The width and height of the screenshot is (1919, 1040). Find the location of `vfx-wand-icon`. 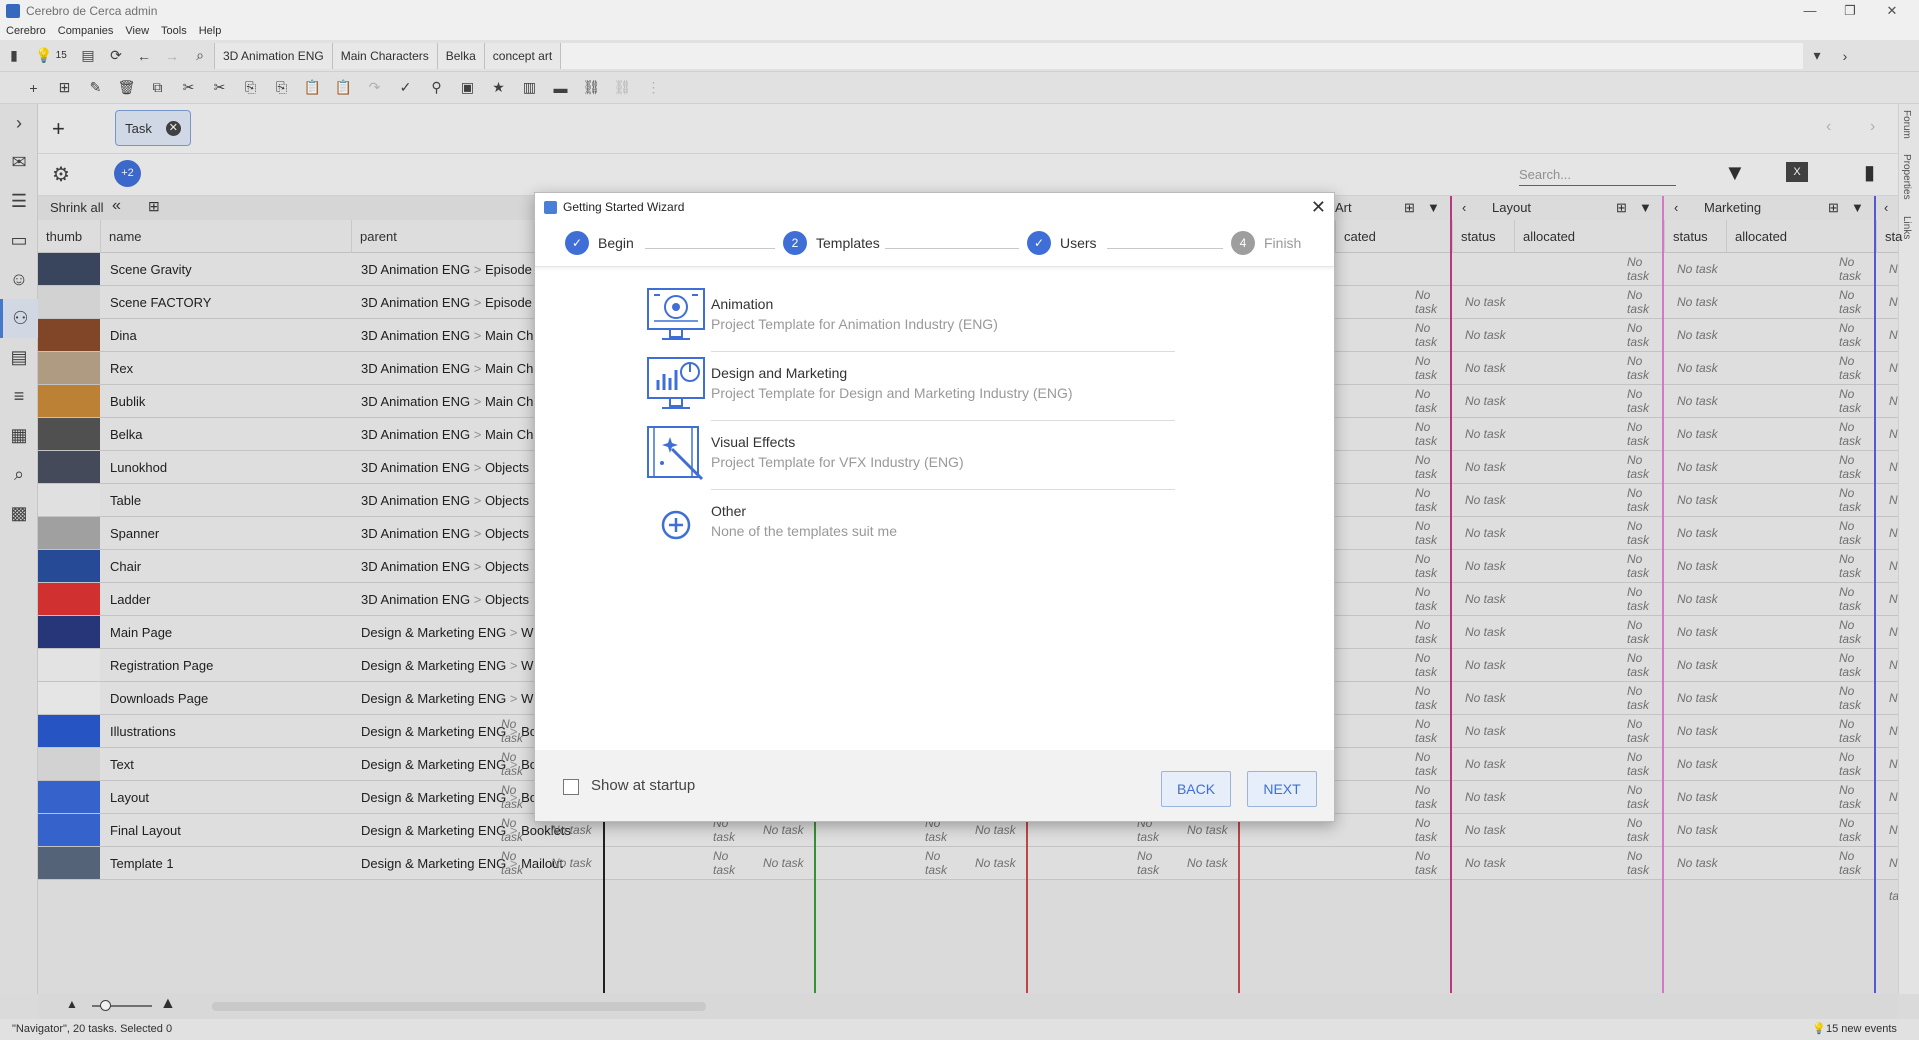

vfx-wand-icon is located at coordinates (675, 453).